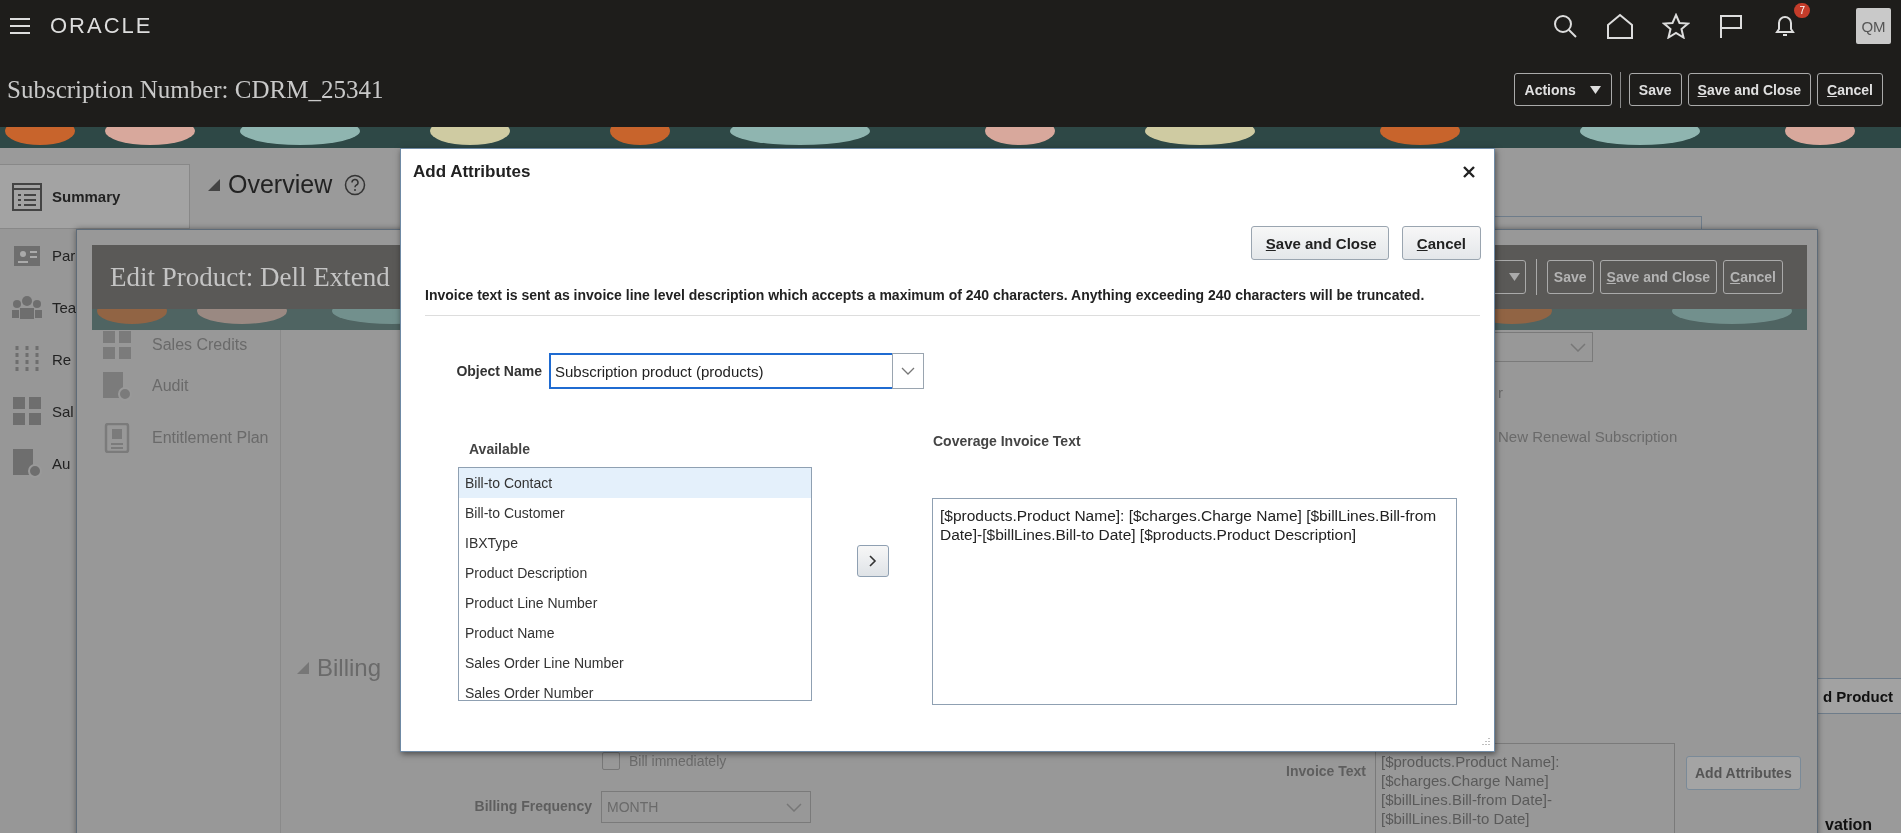 Image resolution: width=1901 pixels, height=833 pixels. Describe the element at coordinates (498, 371) in the screenshot. I see `field-label: Object Name` at that location.